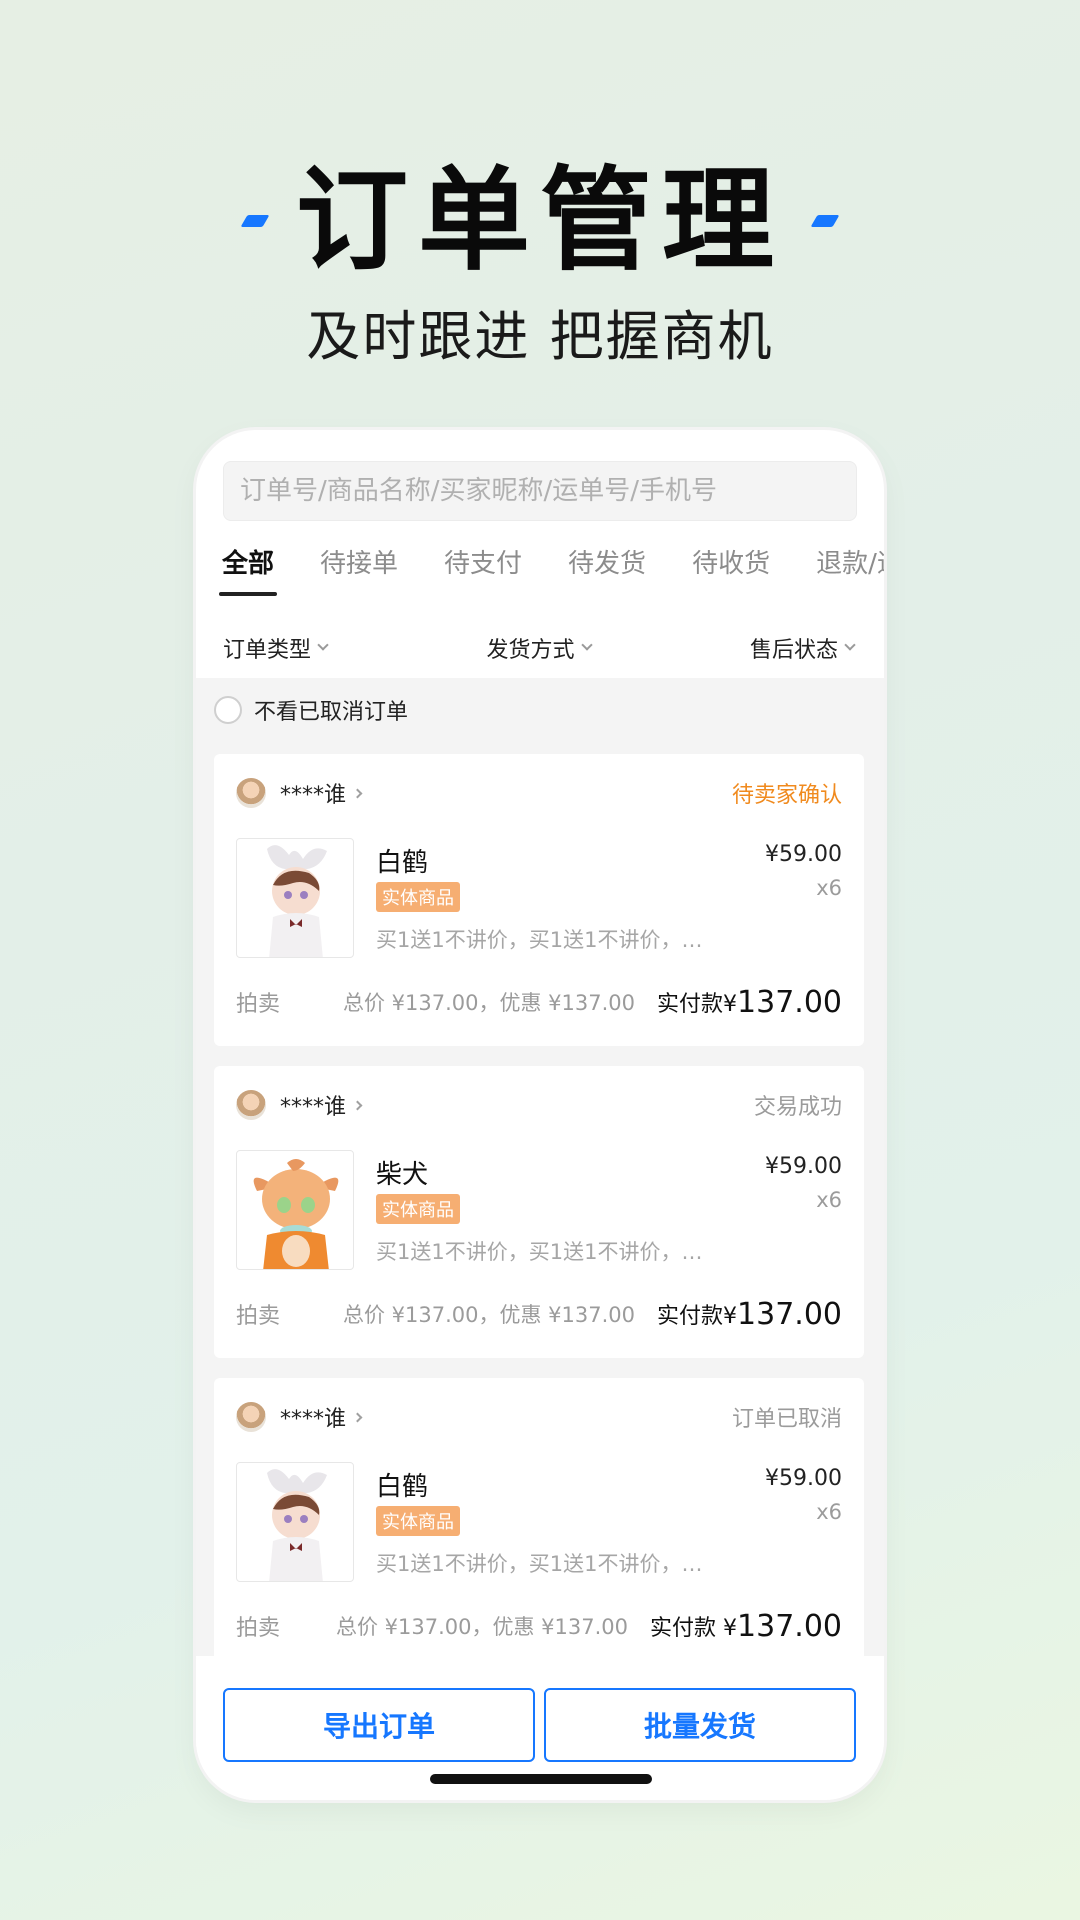 The height and width of the screenshot is (1920, 1080). I want to click on radio-icon, so click(228, 710).